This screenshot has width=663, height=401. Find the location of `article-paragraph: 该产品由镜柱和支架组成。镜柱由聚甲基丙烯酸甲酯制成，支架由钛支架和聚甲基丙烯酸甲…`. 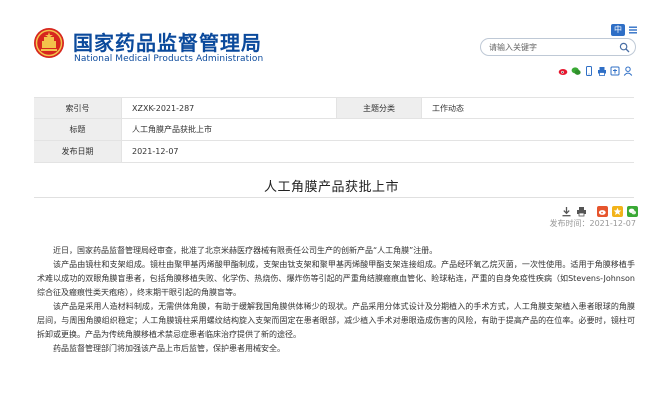

article-paragraph: 该产品由镜柱和支架组成。镜柱由聚甲基丙烯酸甲酯制成，支架由钛支架和聚甲基丙烯酸甲… is located at coordinates (336, 278).